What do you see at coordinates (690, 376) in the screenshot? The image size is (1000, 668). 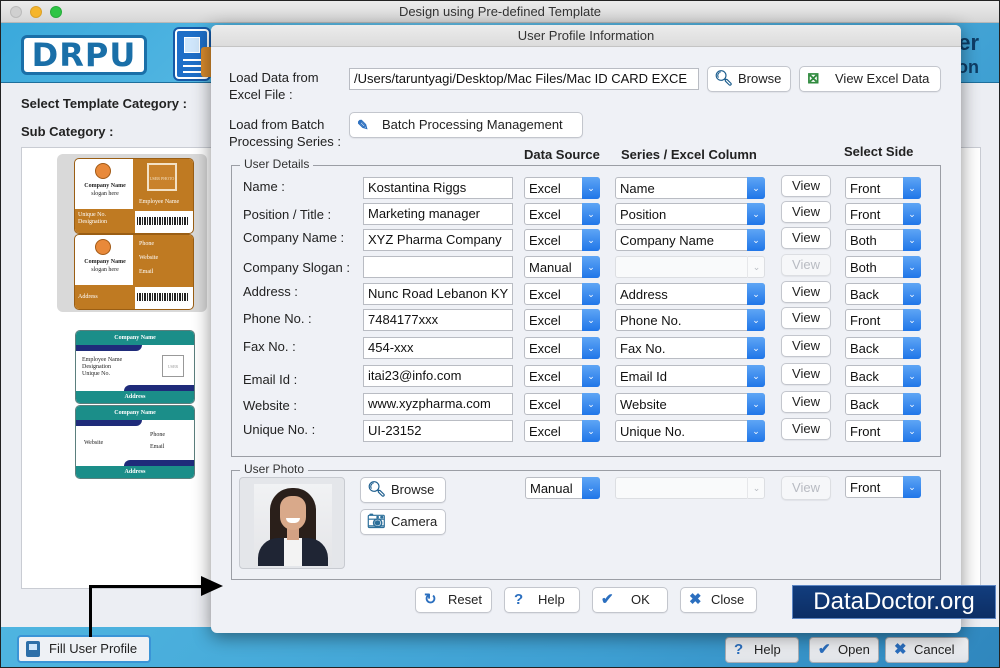 I see `excel-column-select: Email Id ⌄` at bounding box center [690, 376].